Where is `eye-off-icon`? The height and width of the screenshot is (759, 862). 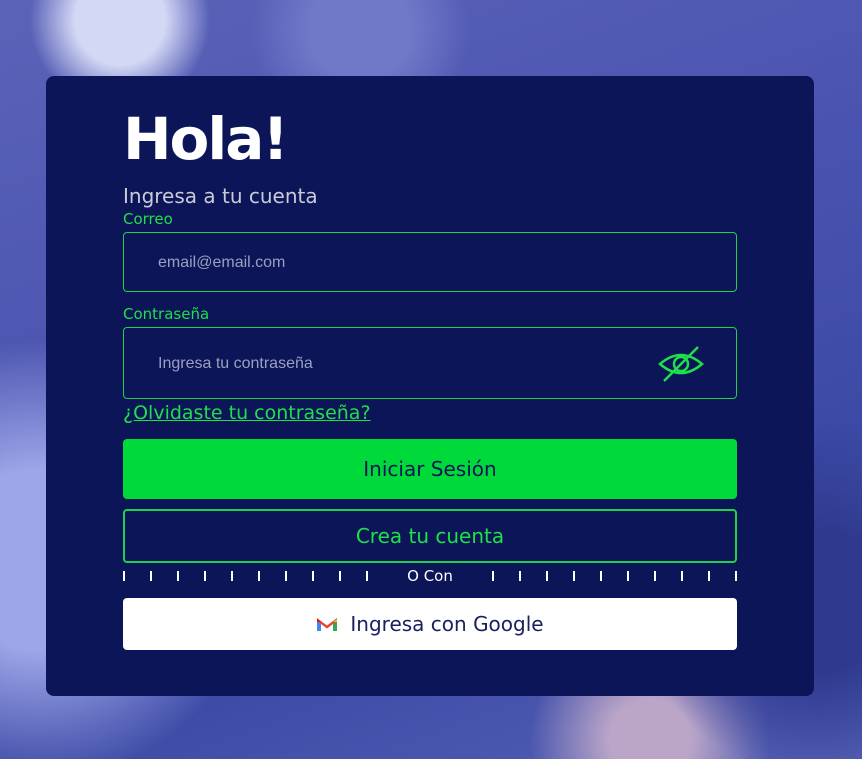
eye-off-icon is located at coordinates (681, 364).